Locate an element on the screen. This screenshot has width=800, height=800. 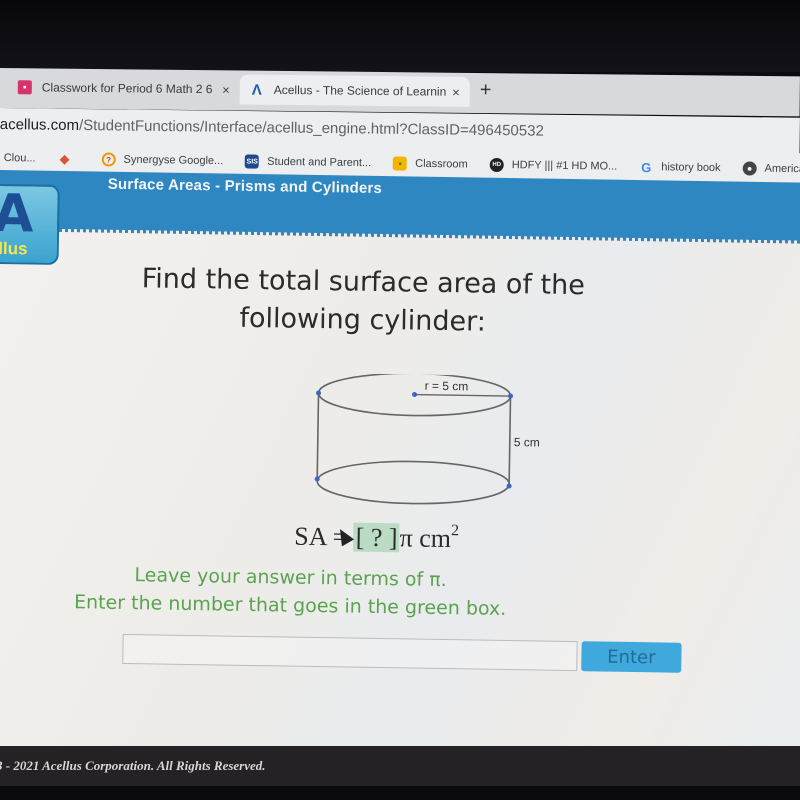
acellus-logo-mark: A is located at coordinates (17, 214).